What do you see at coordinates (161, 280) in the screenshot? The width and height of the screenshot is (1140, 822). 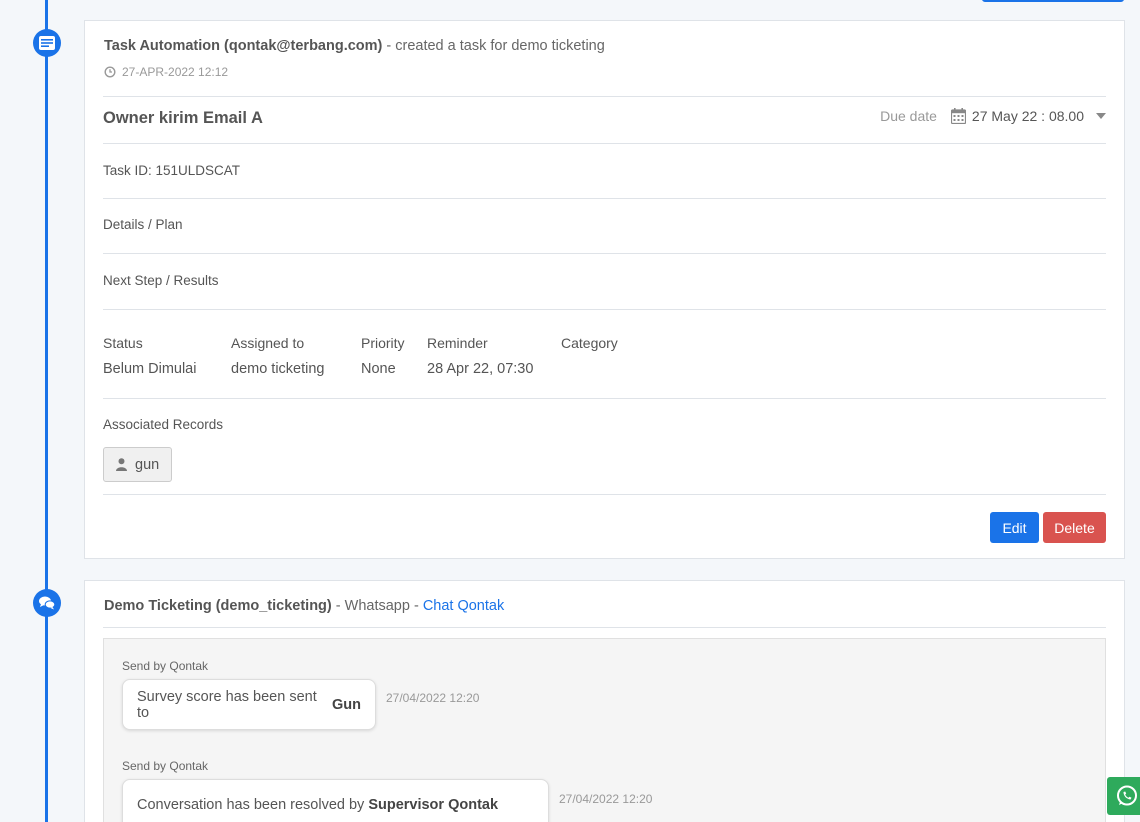 I see `next-step-label: Next Step / Results` at bounding box center [161, 280].